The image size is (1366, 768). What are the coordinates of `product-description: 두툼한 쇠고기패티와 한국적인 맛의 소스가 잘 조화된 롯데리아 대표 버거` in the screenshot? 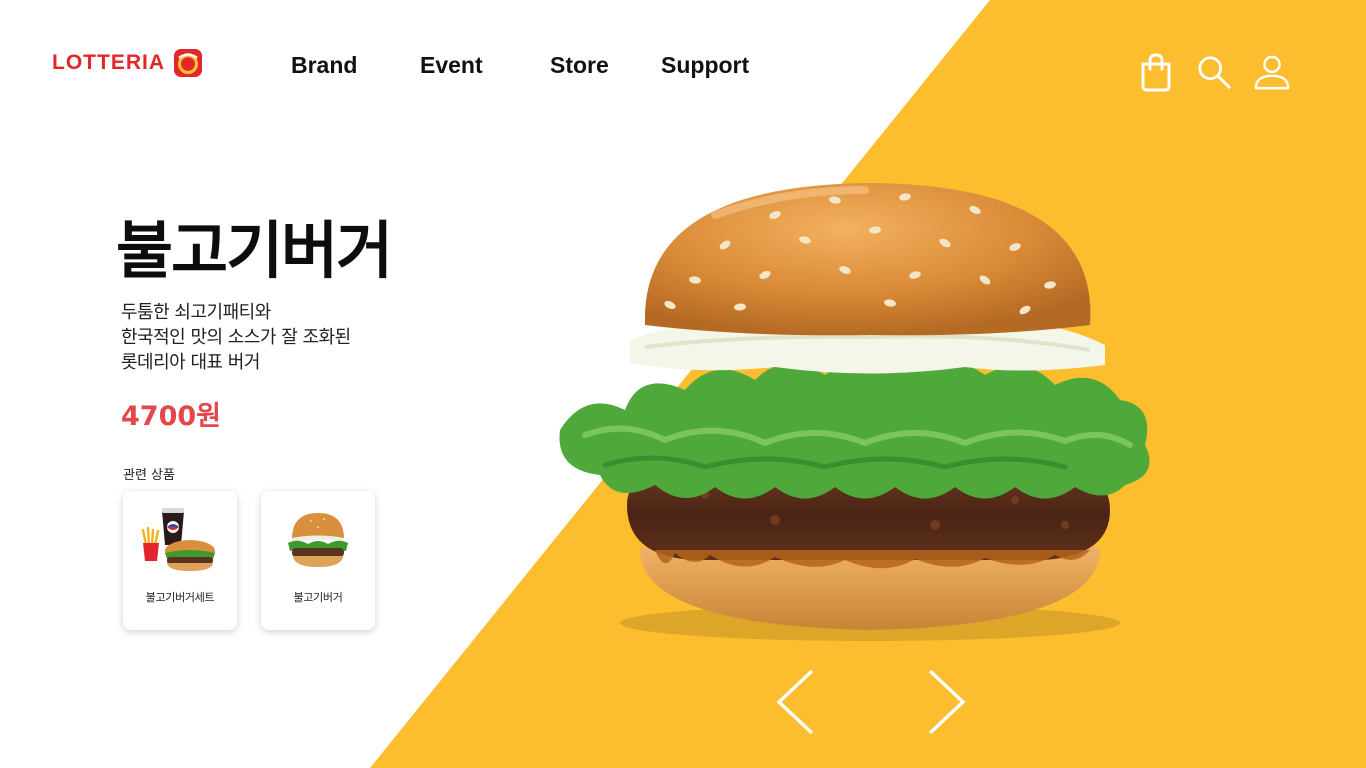 It's located at (236, 337).